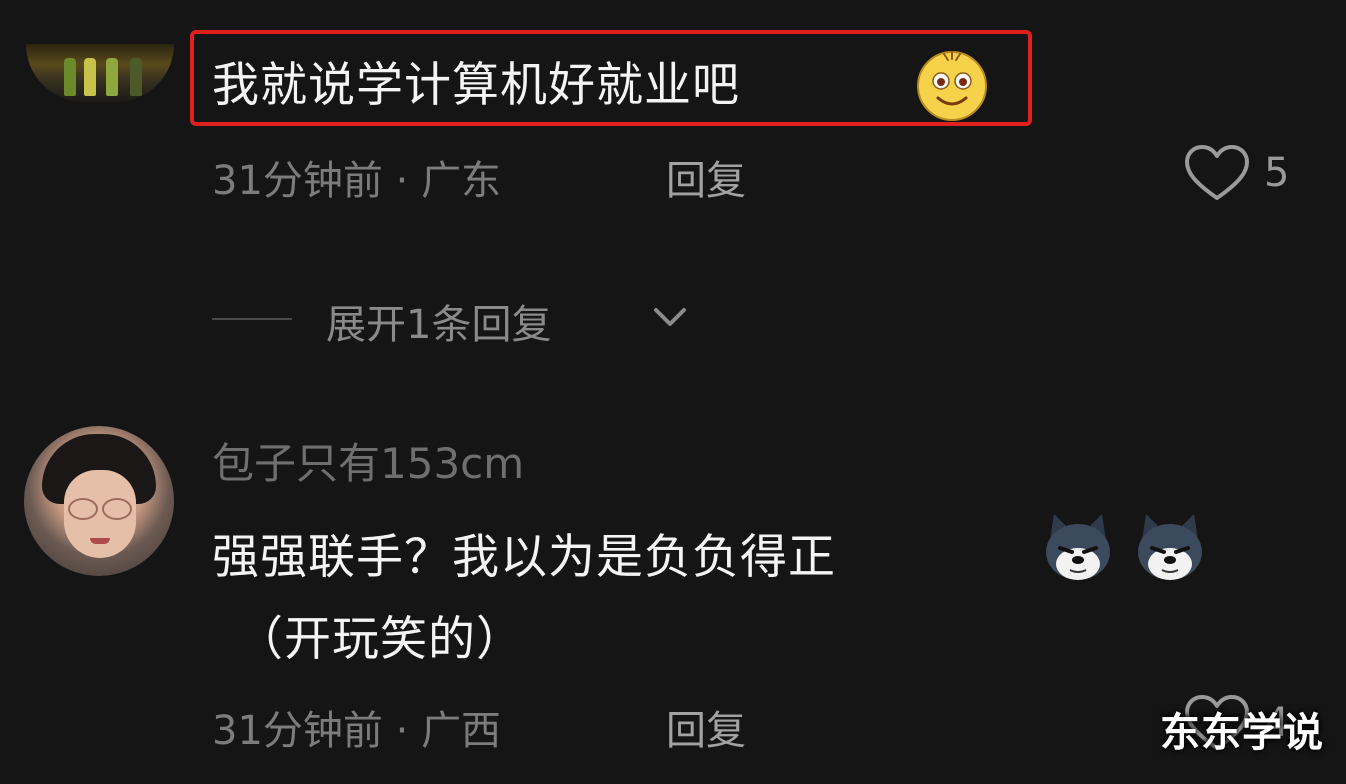  I want to click on expand-replies-button: 展开1条回复, so click(472, 320).